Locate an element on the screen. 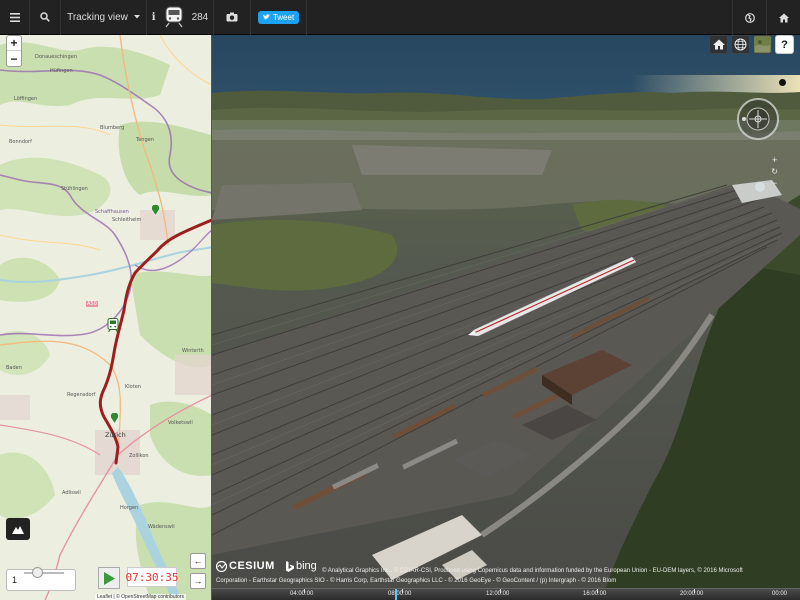  map-attribution: Leaflet | © OpenStreetMap contributors is located at coordinates (140, 597).